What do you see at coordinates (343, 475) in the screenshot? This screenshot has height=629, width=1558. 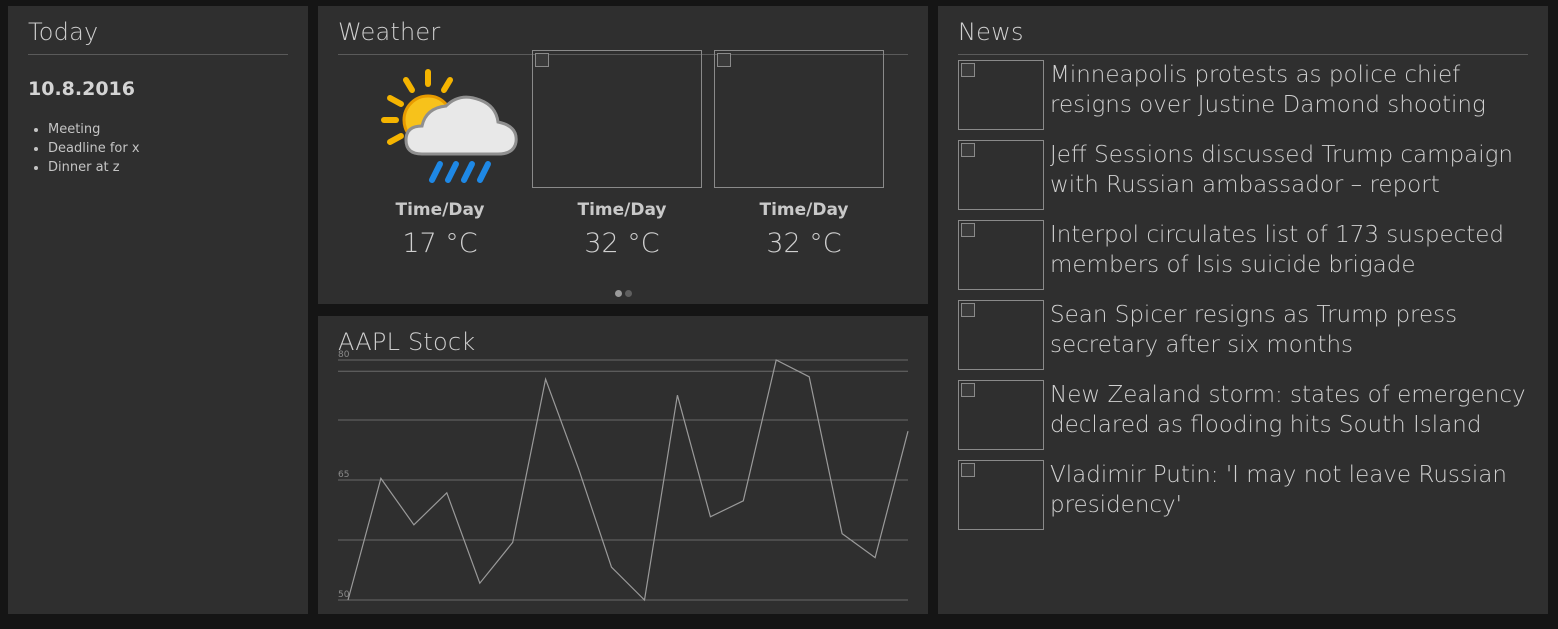 I see `y-tick-label: 65` at bounding box center [343, 475].